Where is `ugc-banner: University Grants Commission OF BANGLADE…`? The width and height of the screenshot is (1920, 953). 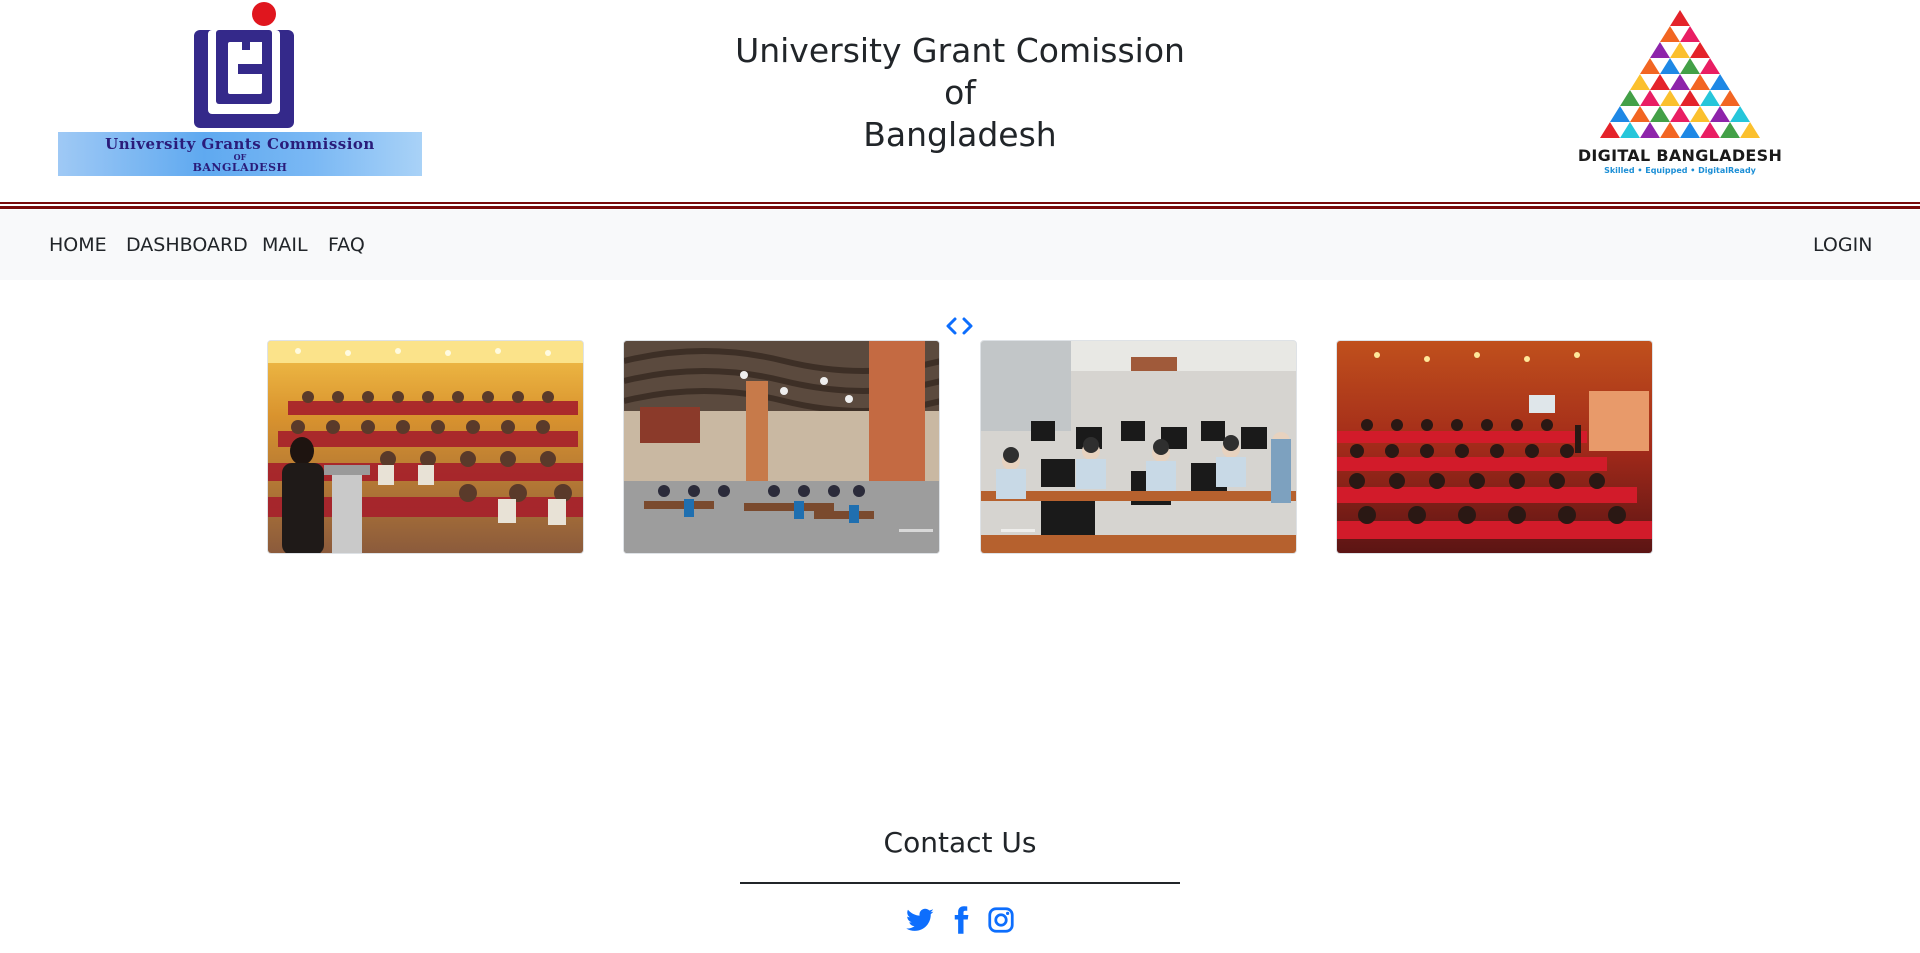
ugc-banner: University Grants Commission OF BANGLADE… is located at coordinates (240, 154).